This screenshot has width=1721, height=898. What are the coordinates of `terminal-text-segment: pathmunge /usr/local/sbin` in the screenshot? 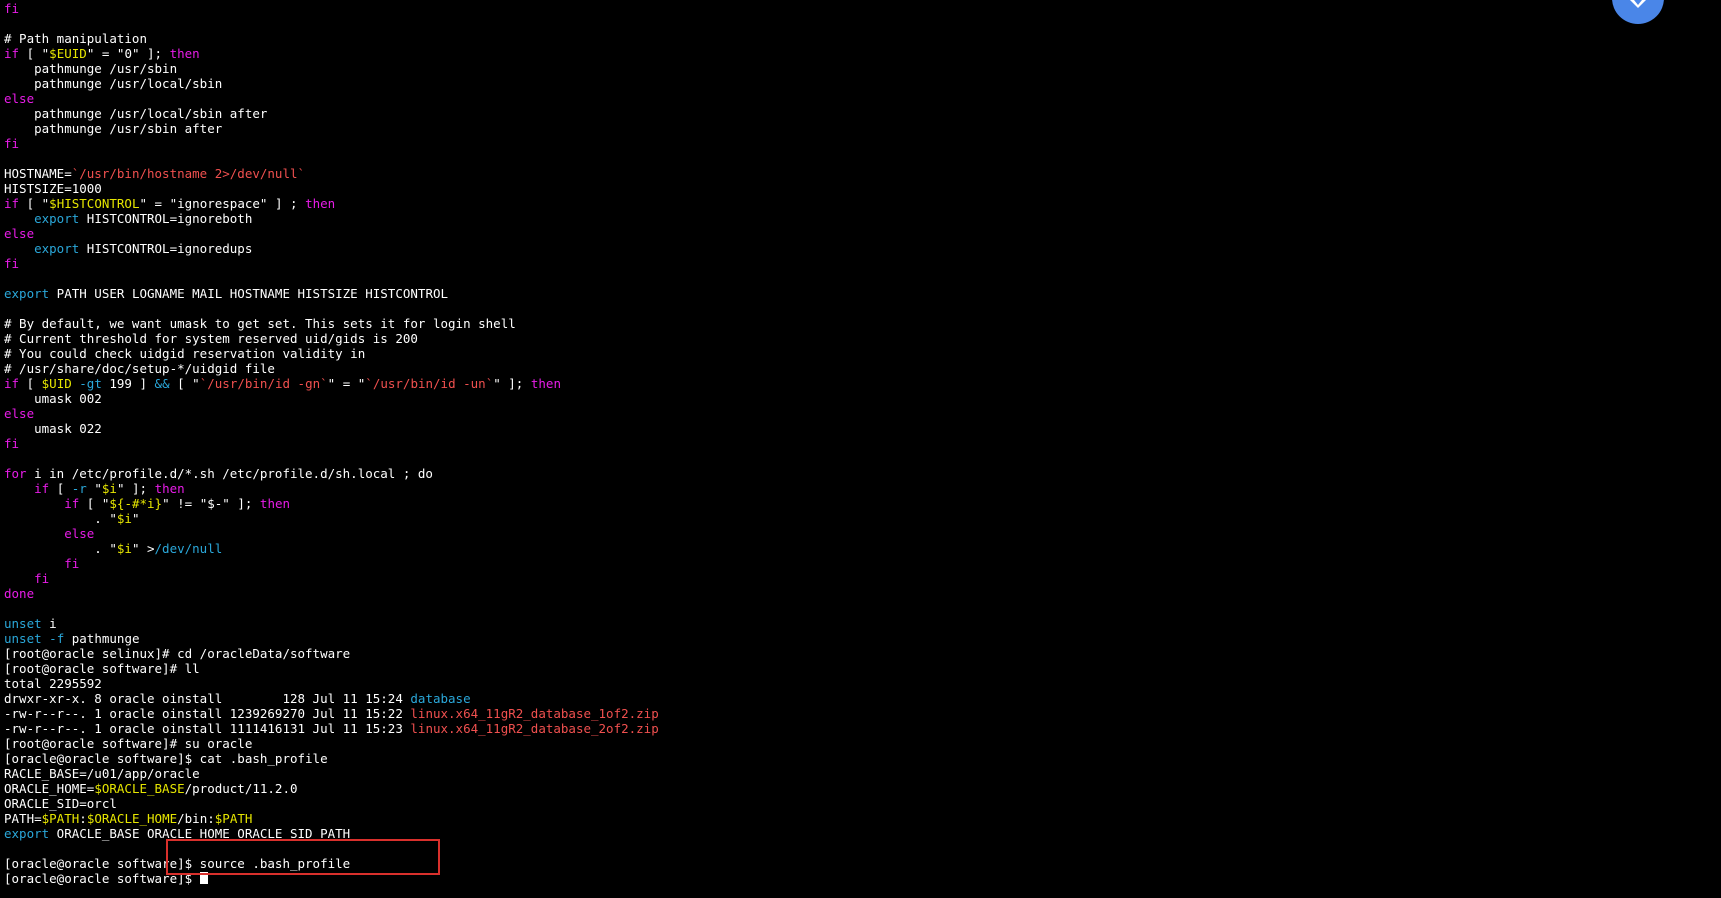 It's located at (113, 83).